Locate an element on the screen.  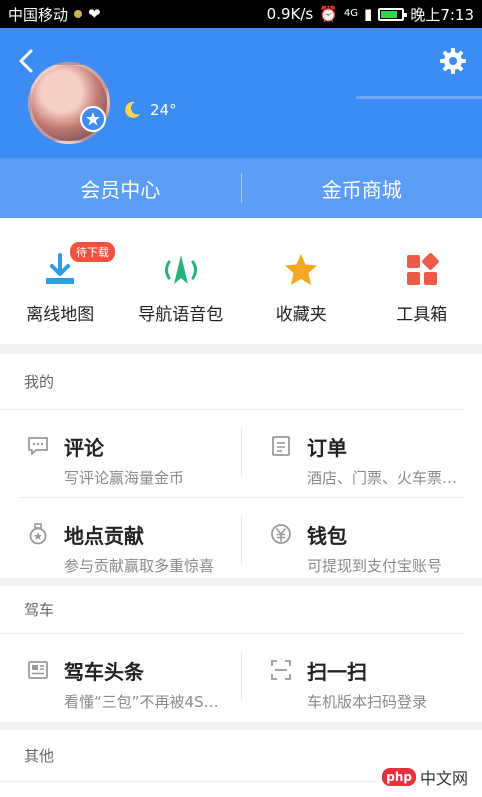
battery-icon is located at coordinates (393, 14).